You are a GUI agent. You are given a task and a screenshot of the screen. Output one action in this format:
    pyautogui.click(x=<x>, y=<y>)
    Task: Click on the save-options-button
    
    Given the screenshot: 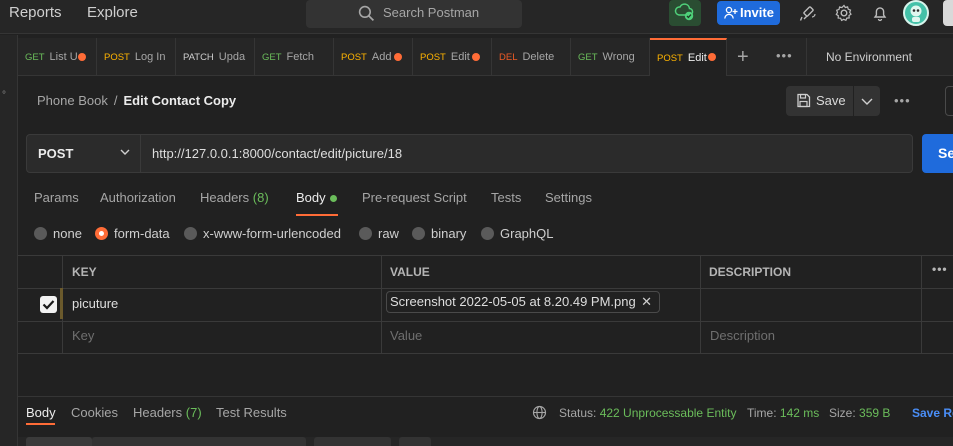 What is the action you would take?
    pyautogui.click(x=867, y=101)
    